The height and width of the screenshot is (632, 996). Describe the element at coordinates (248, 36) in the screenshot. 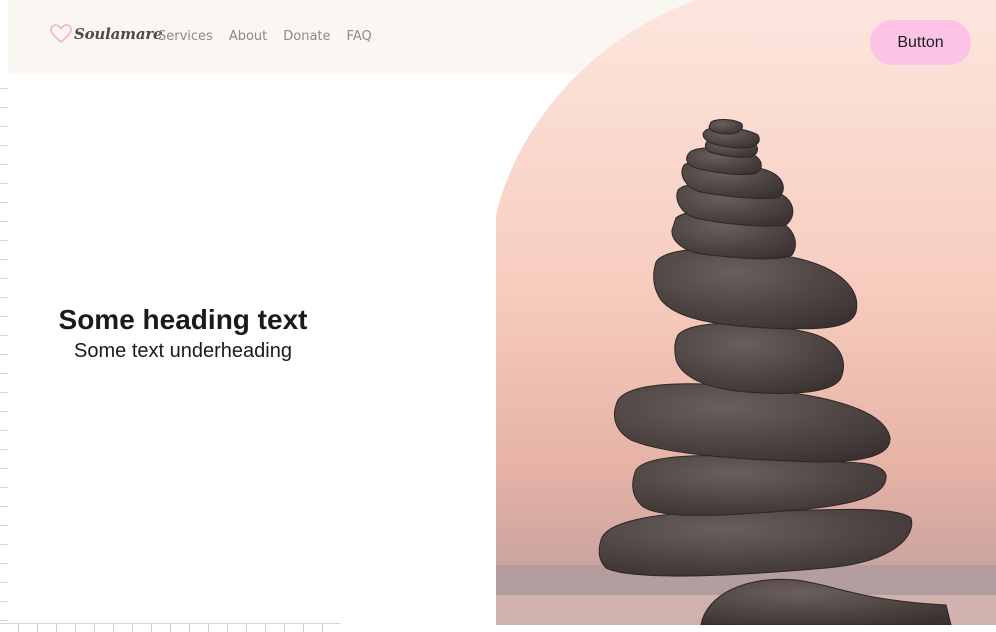

I see `nav-link-about: About` at that location.